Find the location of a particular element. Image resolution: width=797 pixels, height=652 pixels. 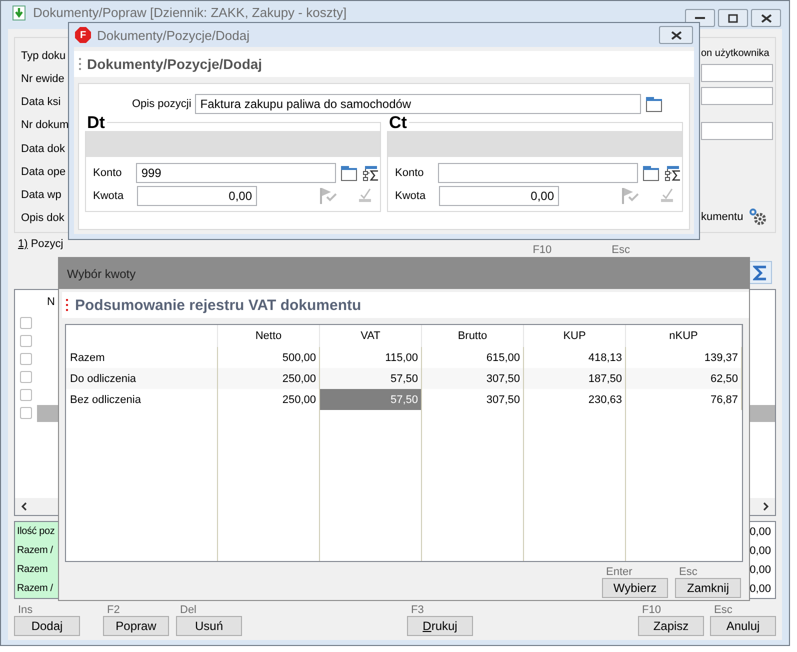

table-cell: 62,50 is located at coordinates (684, 378).